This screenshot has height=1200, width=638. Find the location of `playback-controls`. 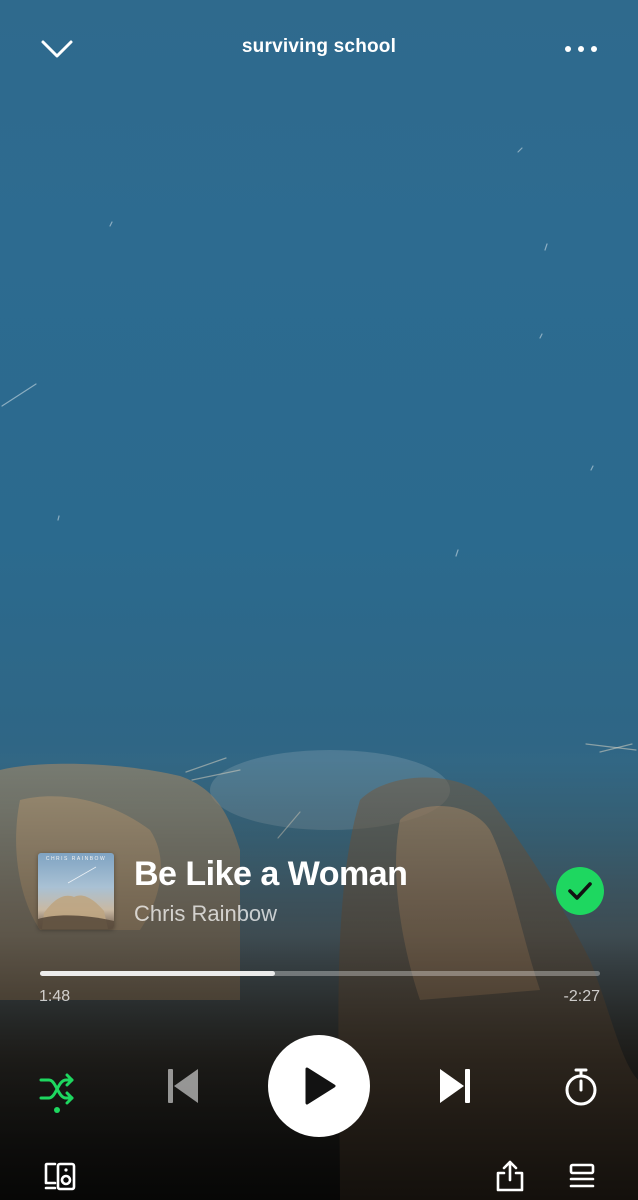

playback-controls is located at coordinates (319, 1086).